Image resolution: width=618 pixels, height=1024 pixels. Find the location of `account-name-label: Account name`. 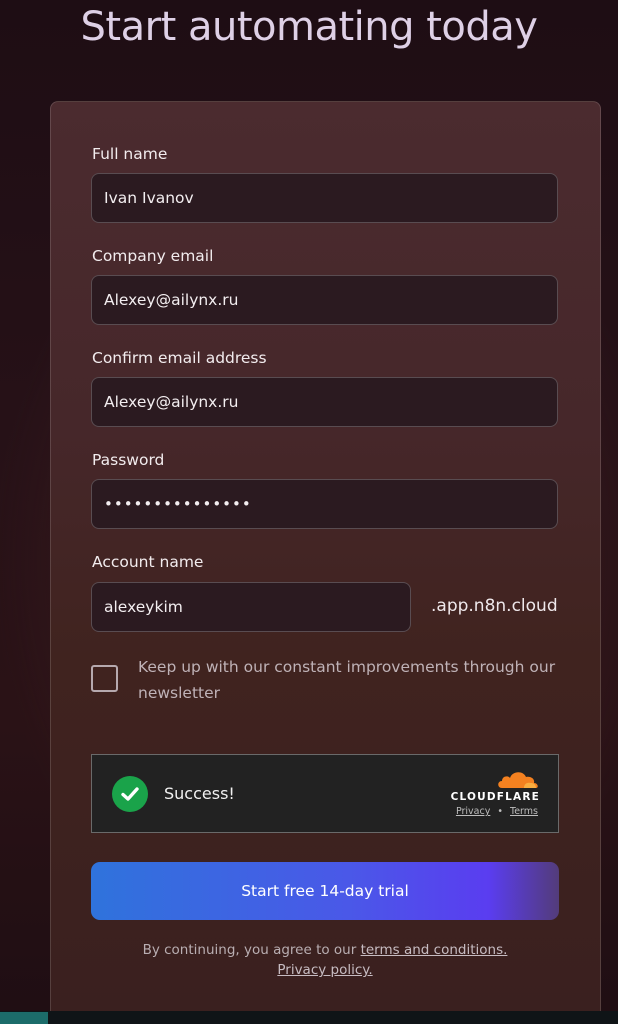

account-name-label: Account name is located at coordinates (148, 562).